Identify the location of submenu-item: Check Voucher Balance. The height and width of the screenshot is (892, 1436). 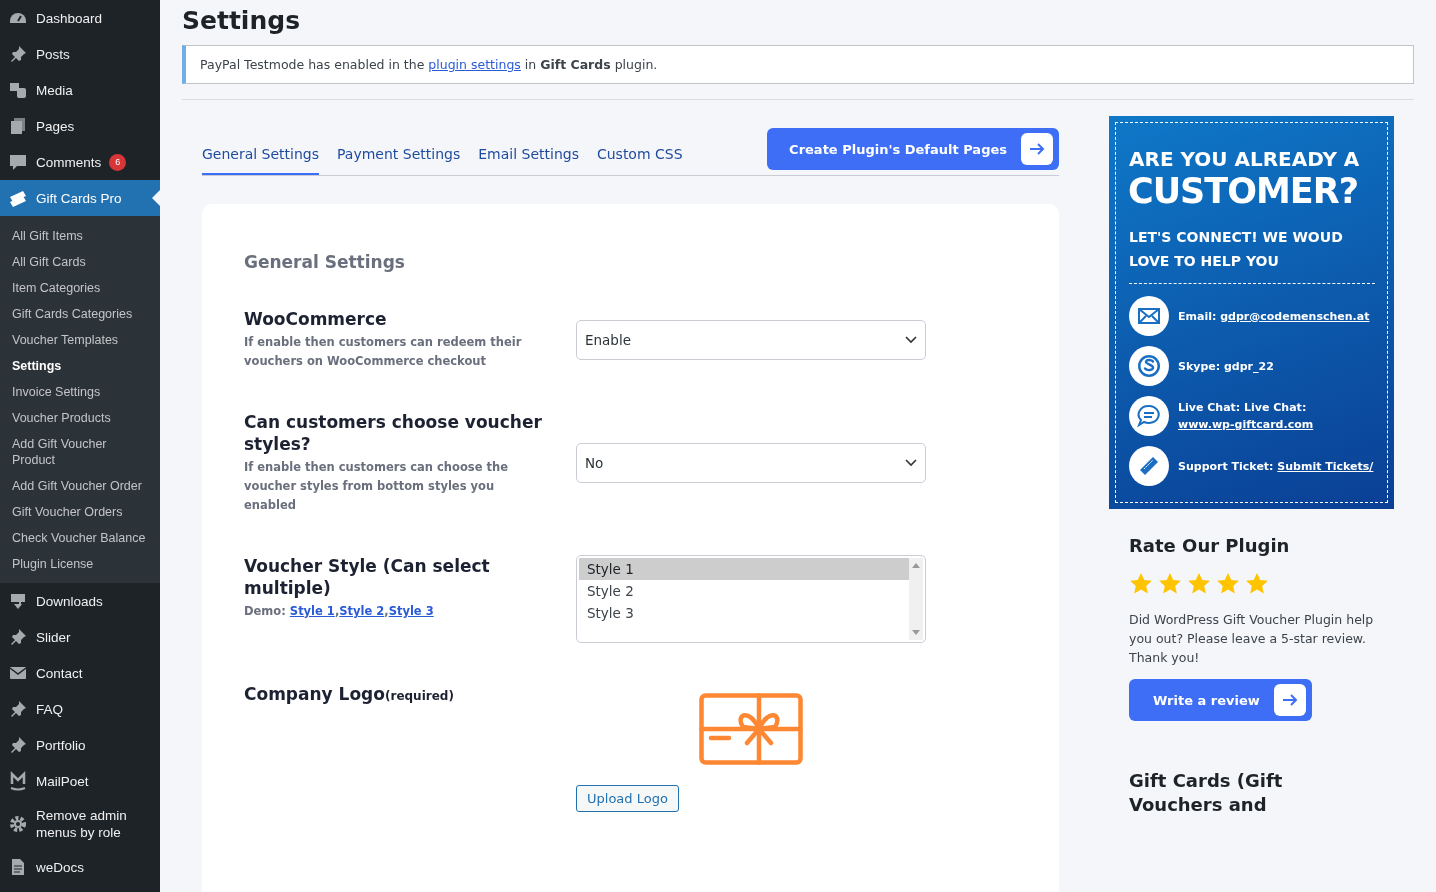
(80, 538).